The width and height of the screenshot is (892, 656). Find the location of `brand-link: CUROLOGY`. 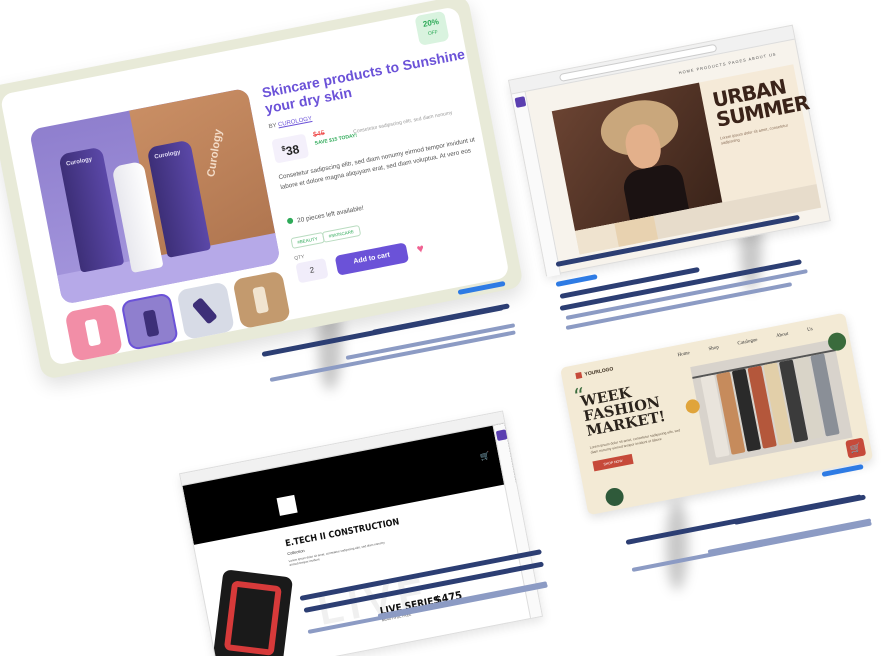

brand-link: CUROLOGY is located at coordinates (295, 122).